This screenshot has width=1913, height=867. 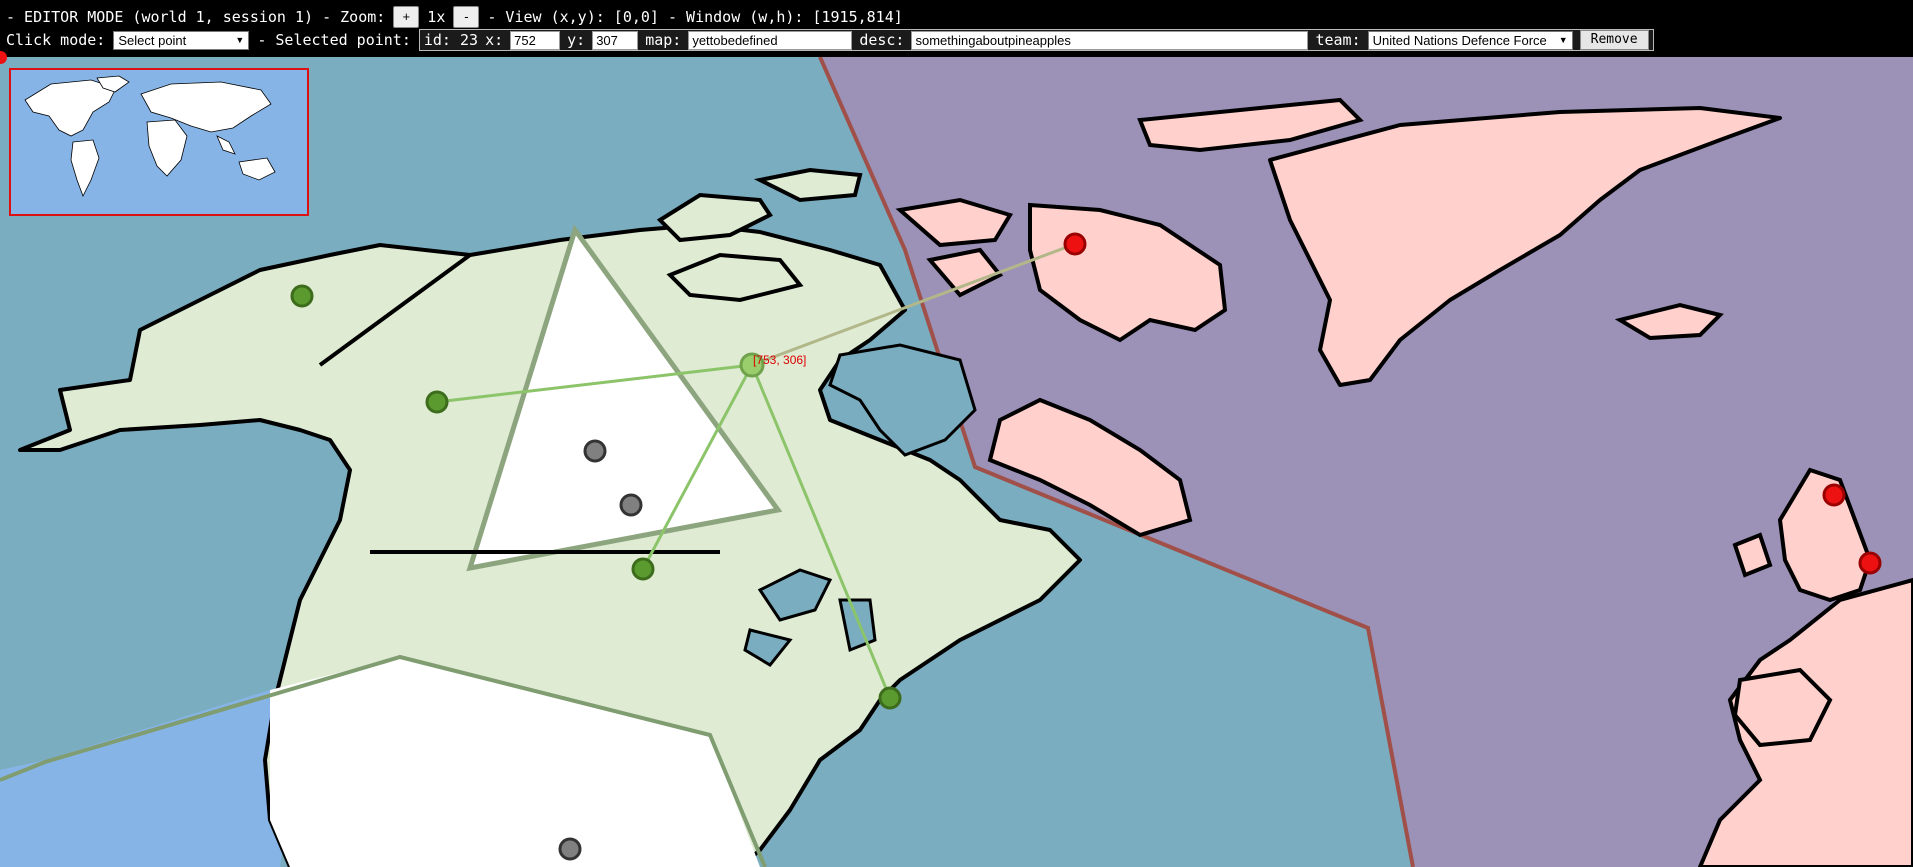 I want to click on x-input: 752, so click(x=535, y=40).